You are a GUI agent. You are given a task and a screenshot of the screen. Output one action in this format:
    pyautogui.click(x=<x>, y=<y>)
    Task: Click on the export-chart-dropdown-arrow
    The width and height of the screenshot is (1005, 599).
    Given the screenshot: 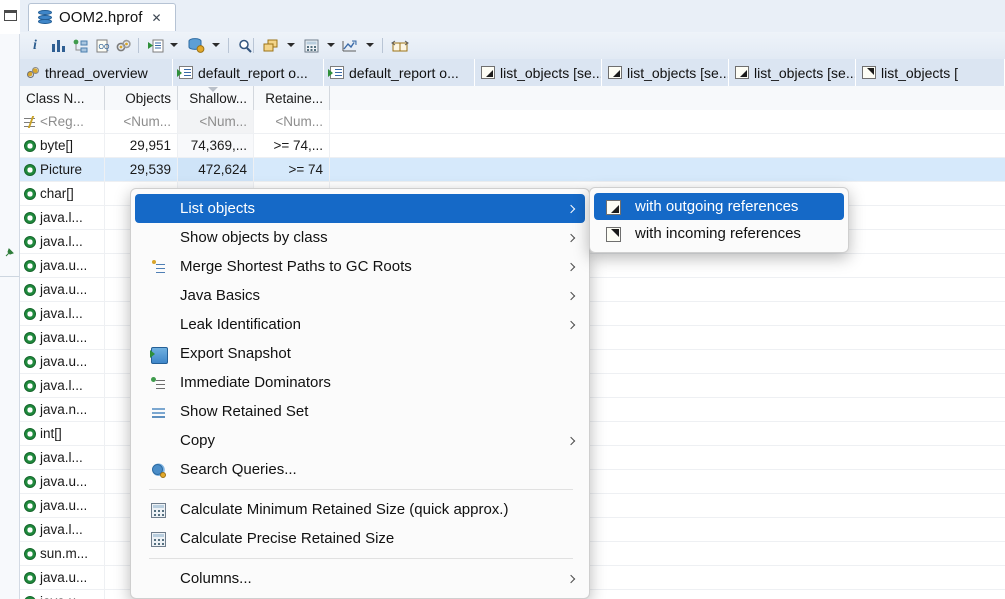 What is the action you would take?
    pyautogui.click(x=370, y=45)
    